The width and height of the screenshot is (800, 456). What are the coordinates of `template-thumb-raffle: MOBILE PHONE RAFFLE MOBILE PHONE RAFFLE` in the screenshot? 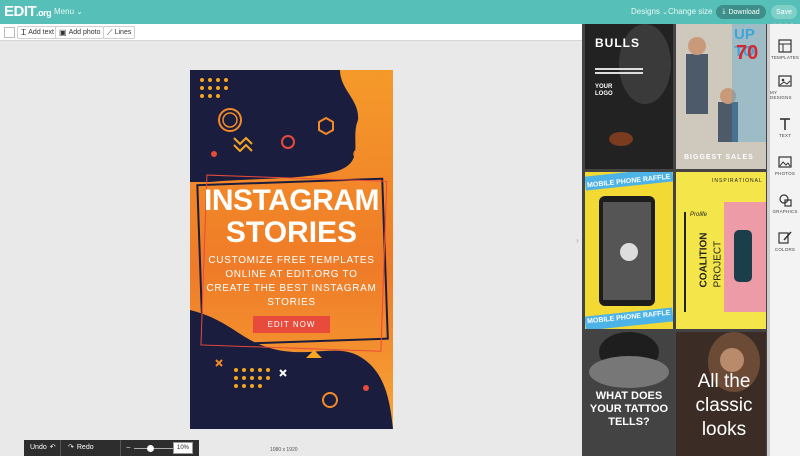 It's located at (629, 250).